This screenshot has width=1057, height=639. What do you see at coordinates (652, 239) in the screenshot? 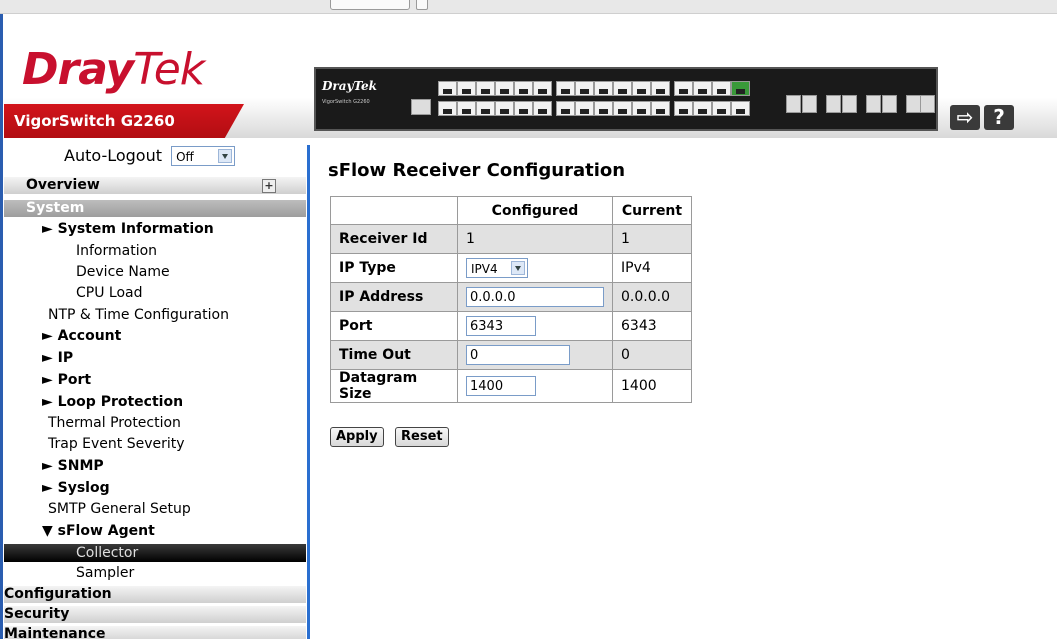
I see `receiver-id-current: 1` at bounding box center [652, 239].